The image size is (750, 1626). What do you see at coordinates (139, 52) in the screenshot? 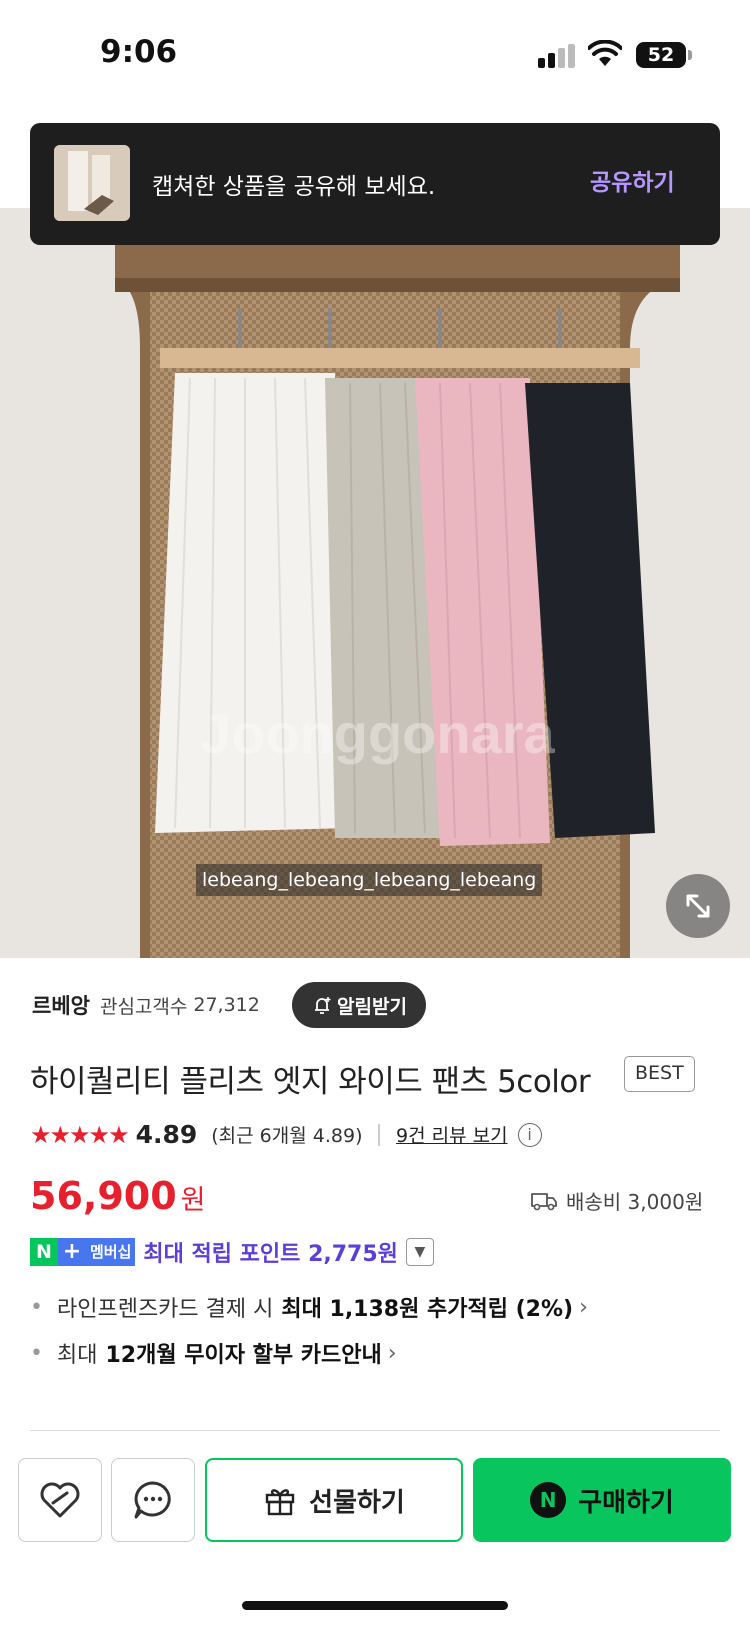
I see `status-time: 9:06` at bounding box center [139, 52].